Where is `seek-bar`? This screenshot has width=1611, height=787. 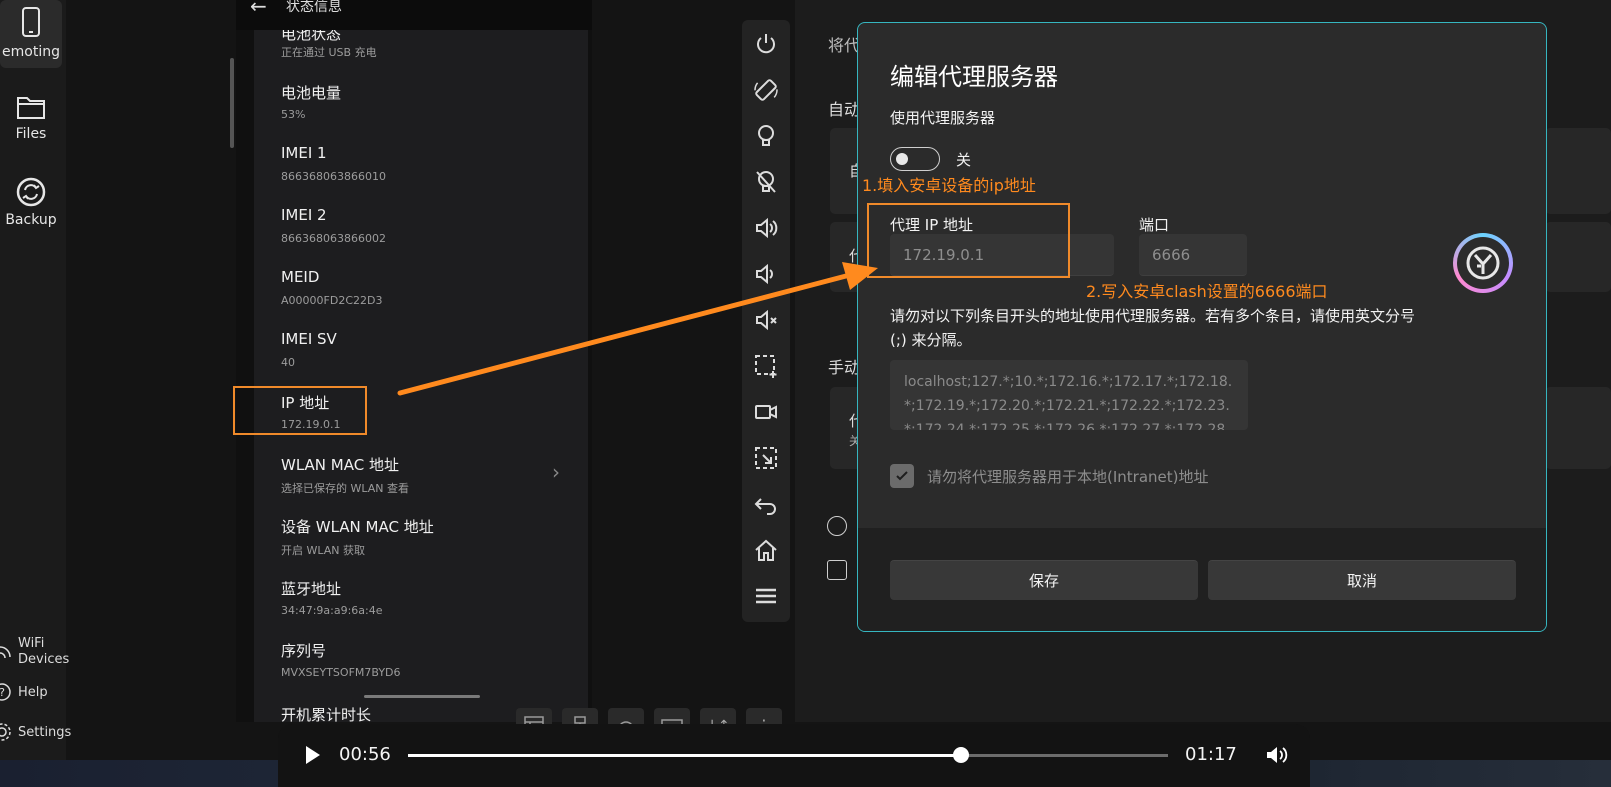 seek-bar is located at coordinates (788, 755).